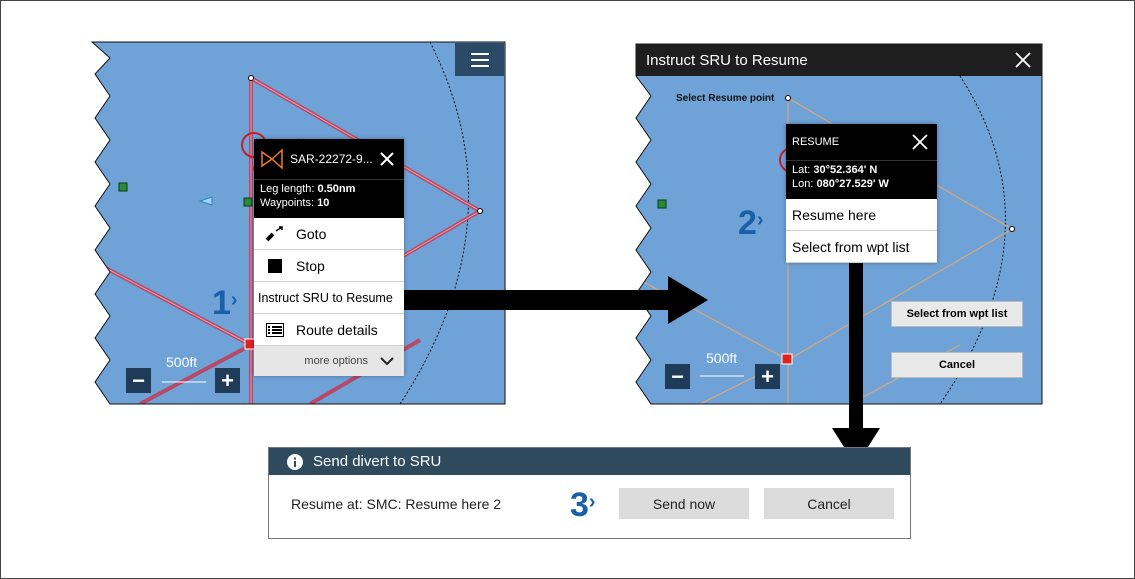 The width and height of the screenshot is (1135, 579). I want to click on chevron-down-icon, so click(387, 361).